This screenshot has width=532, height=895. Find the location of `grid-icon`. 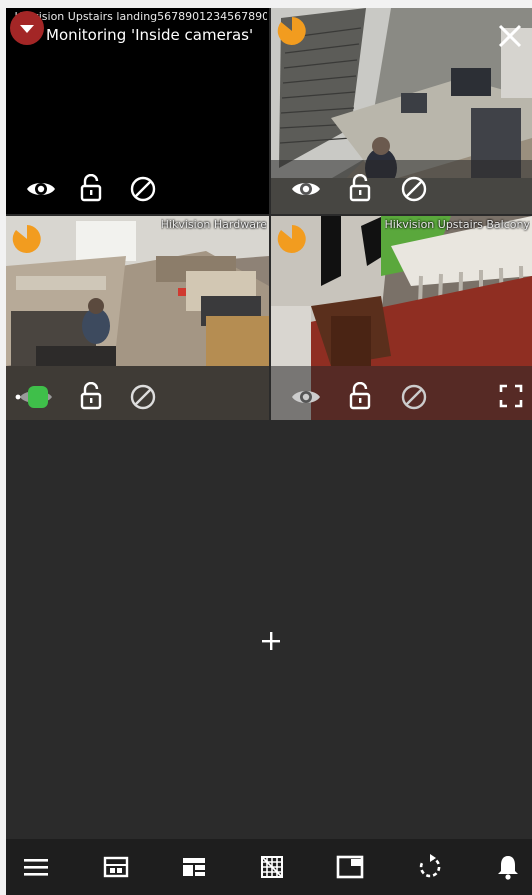

grid-icon is located at coordinates (272, 867).